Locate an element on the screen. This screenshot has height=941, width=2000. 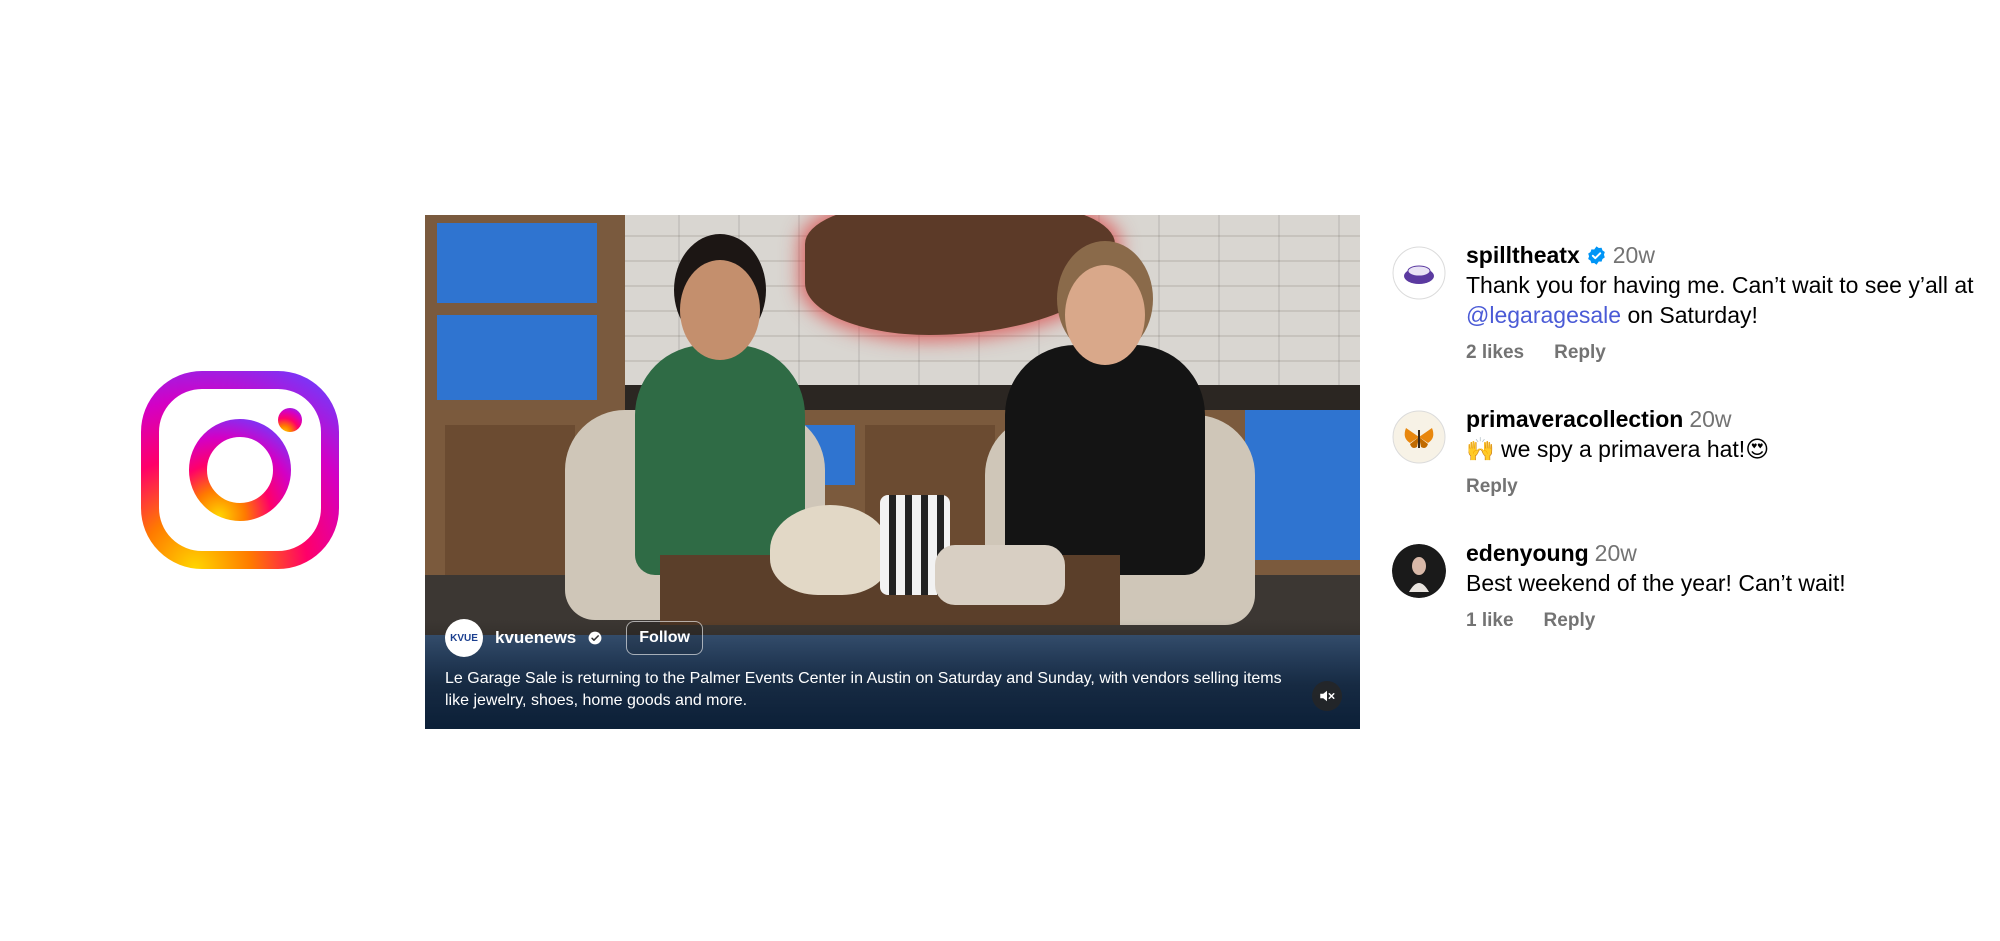
account-avatar: KVUE is located at coordinates (464, 638).